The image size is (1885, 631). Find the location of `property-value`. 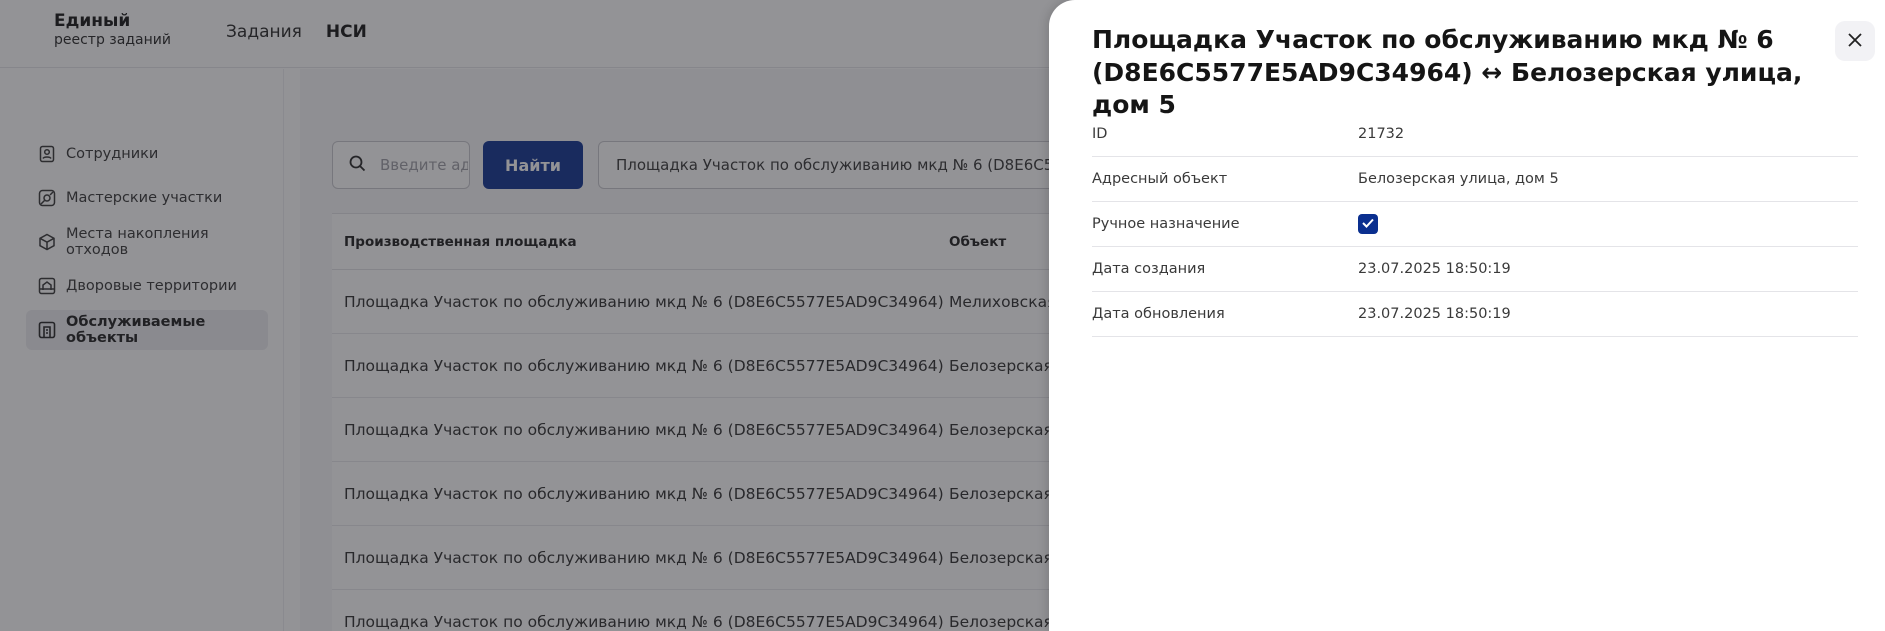

property-value is located at coordinates (1368, 224).